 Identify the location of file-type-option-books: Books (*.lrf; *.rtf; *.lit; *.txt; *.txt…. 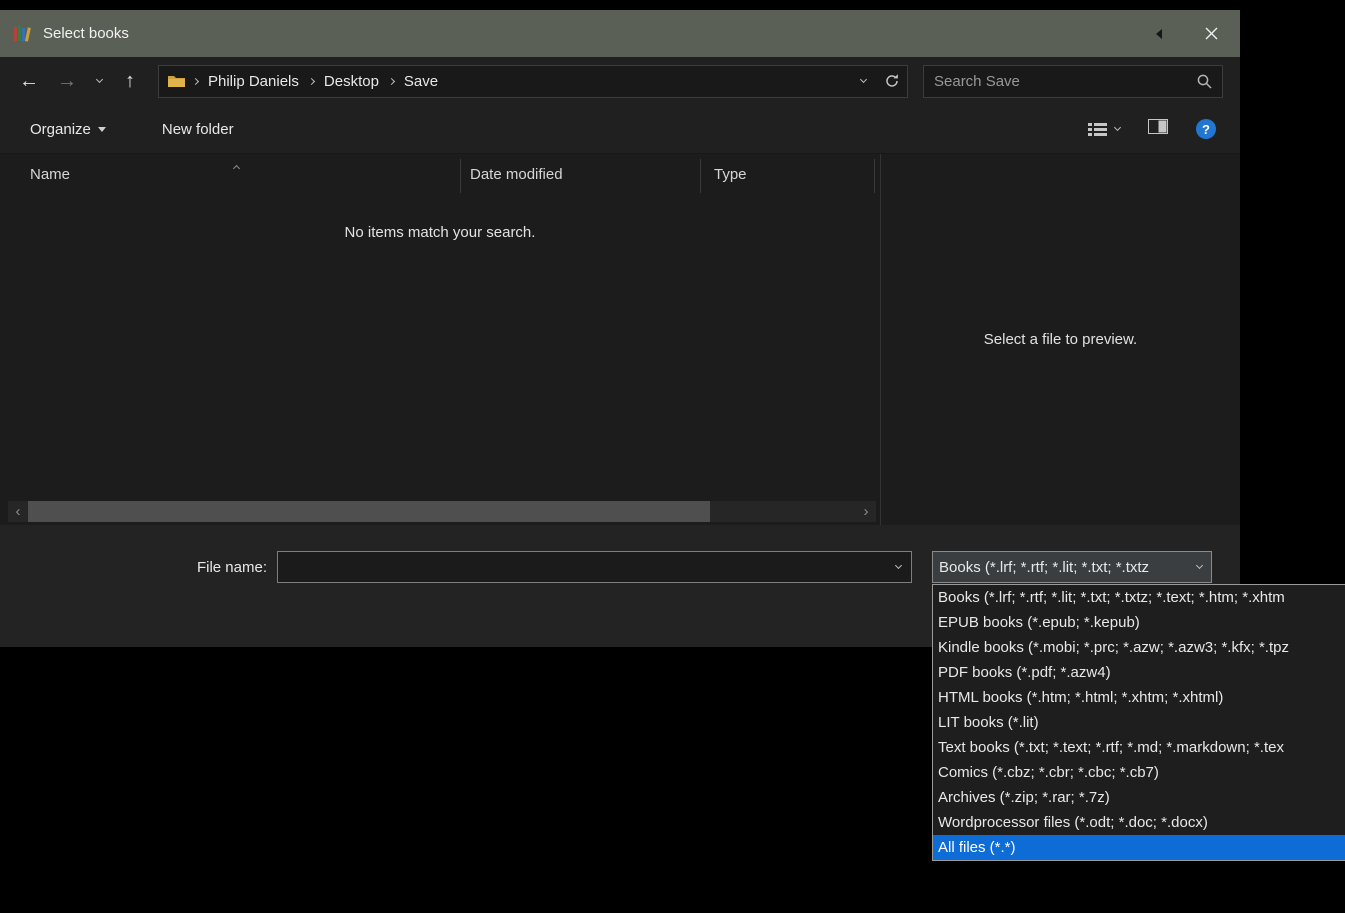
(1139, 597).